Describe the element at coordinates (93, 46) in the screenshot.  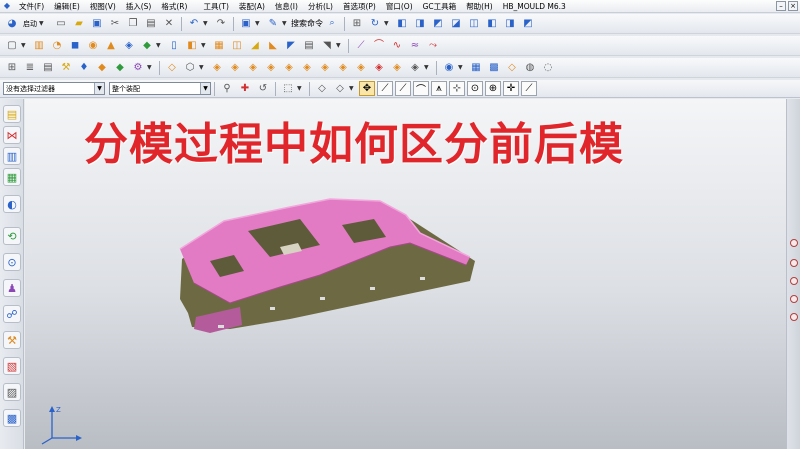
I see `hole-icon: ◉` at that location.